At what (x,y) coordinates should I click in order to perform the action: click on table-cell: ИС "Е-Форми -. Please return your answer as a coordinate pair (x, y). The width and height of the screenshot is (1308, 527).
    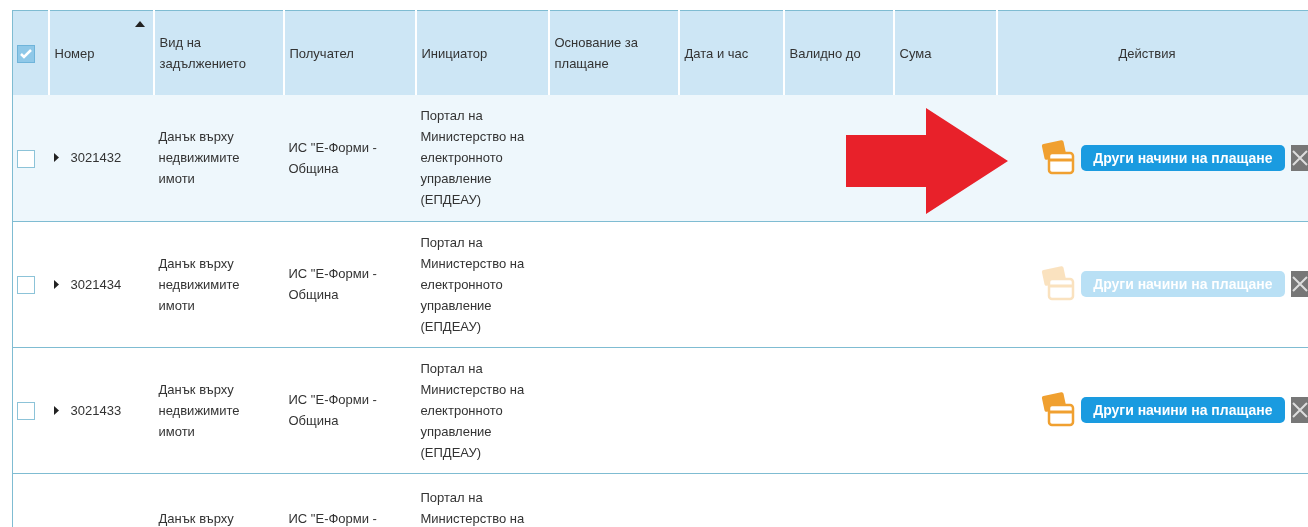
    Looking at the image, I should click on (332, 518).